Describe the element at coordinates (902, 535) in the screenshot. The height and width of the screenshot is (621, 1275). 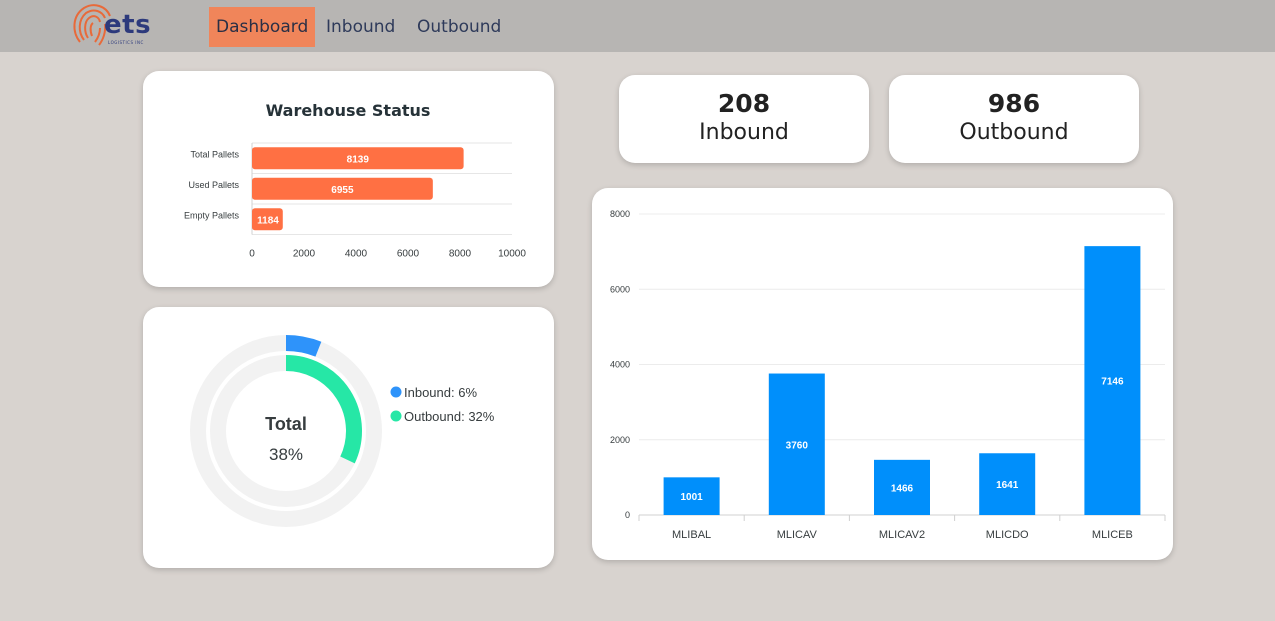
I see `category-label: MLICAV2` at that location.